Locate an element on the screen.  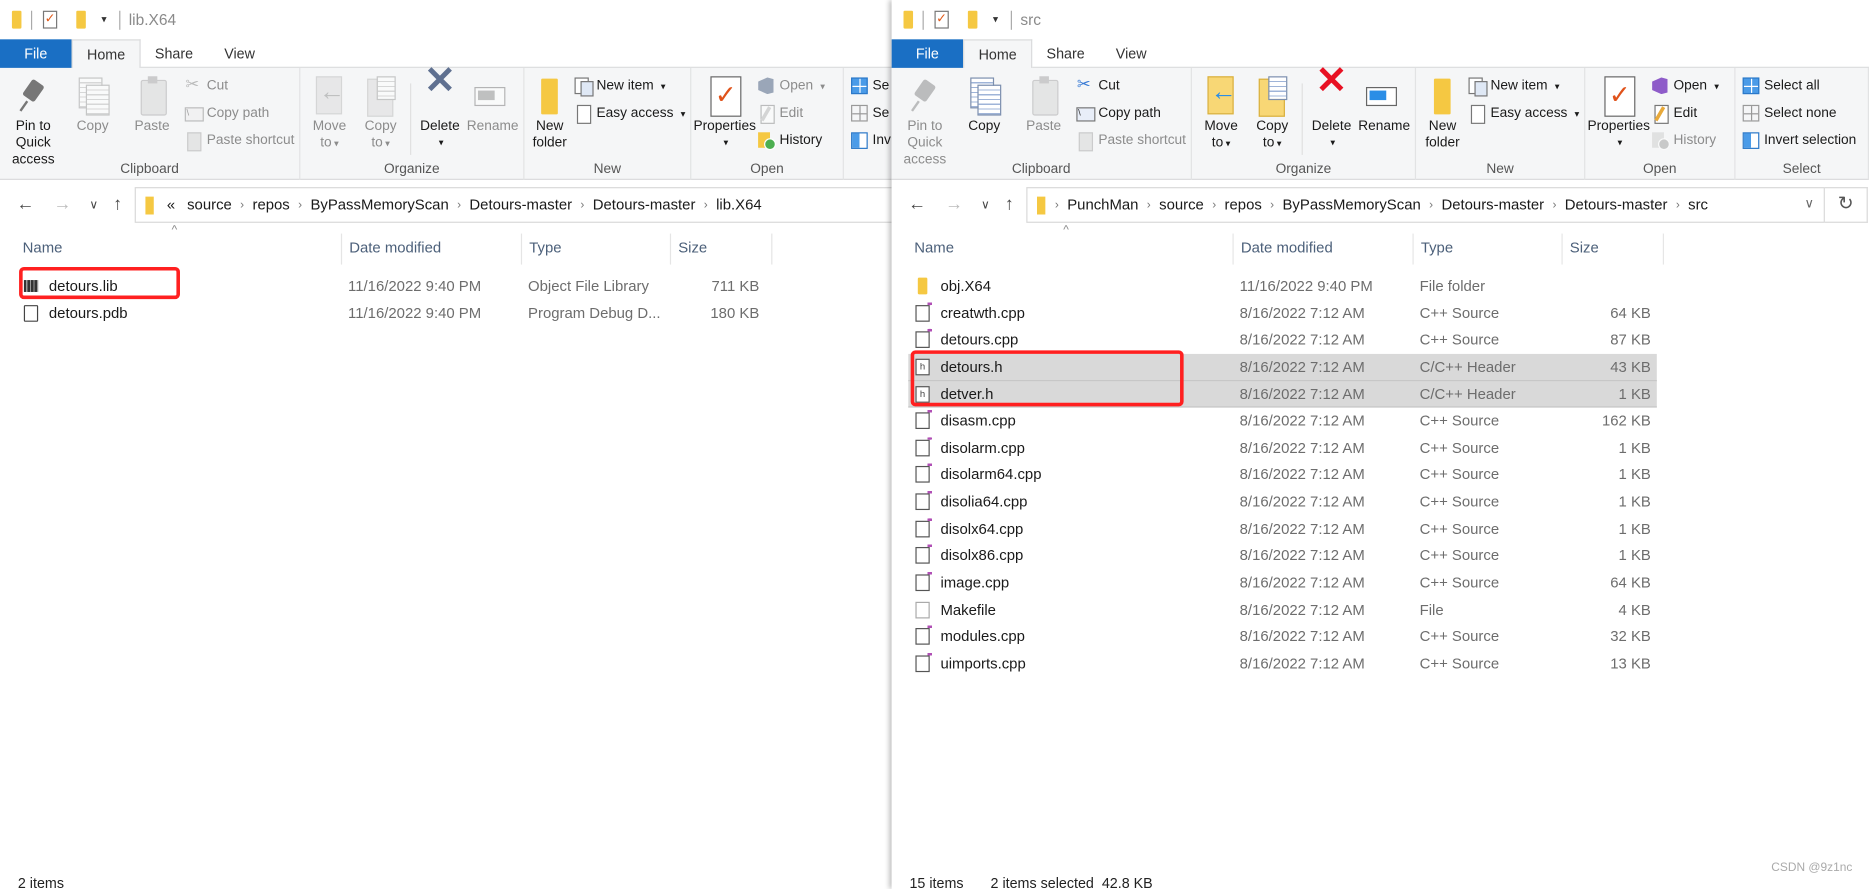
file-row: obj.X64 11/16/2022 9:40 PM File folder is located at coordinates (1380, 286).